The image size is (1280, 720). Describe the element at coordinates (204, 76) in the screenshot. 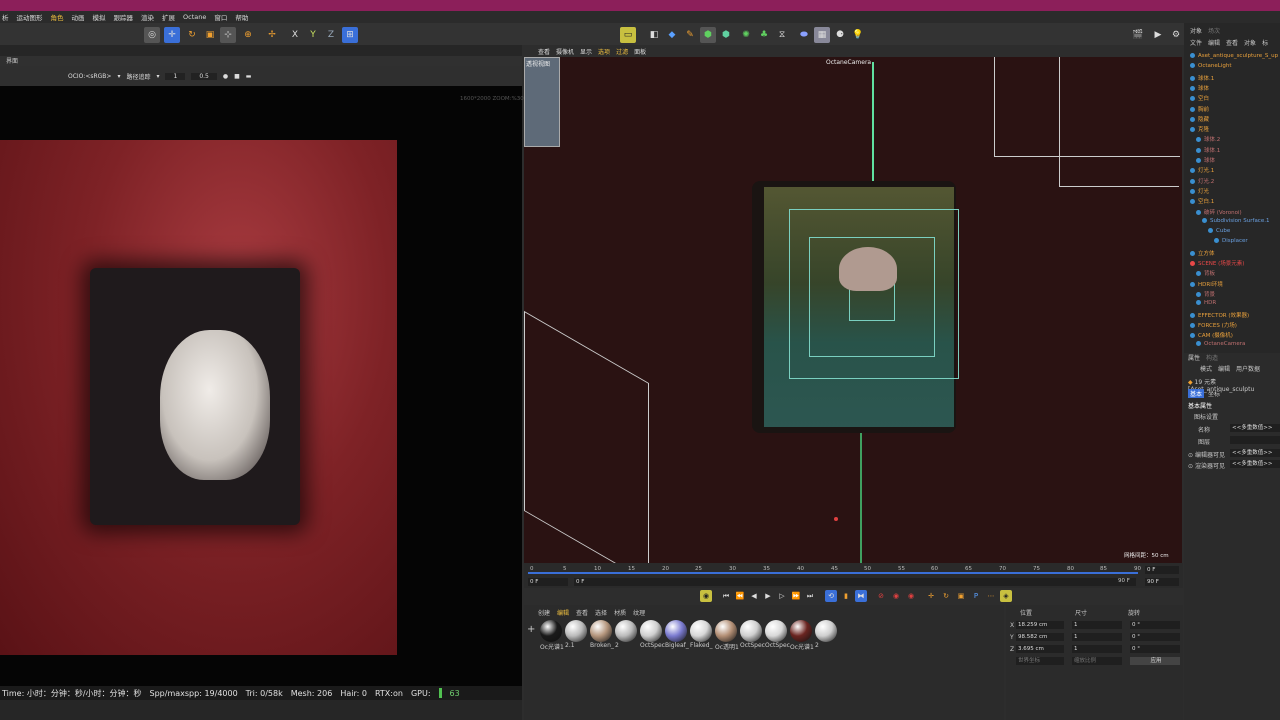

I see `value-field: 0.5` at that location.